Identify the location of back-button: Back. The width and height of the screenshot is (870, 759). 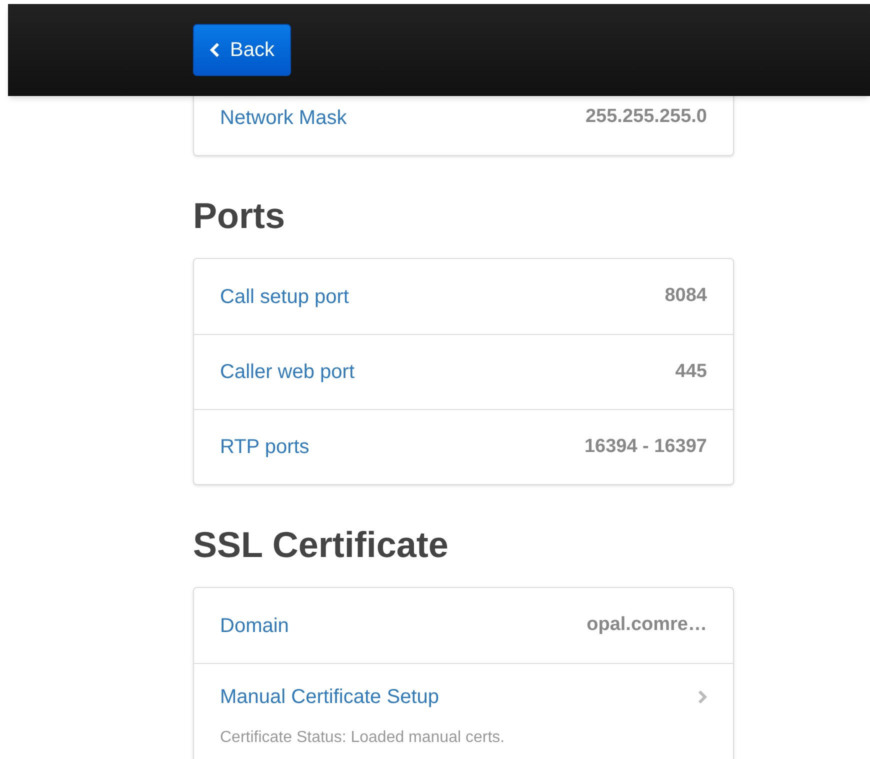
(242, 50).